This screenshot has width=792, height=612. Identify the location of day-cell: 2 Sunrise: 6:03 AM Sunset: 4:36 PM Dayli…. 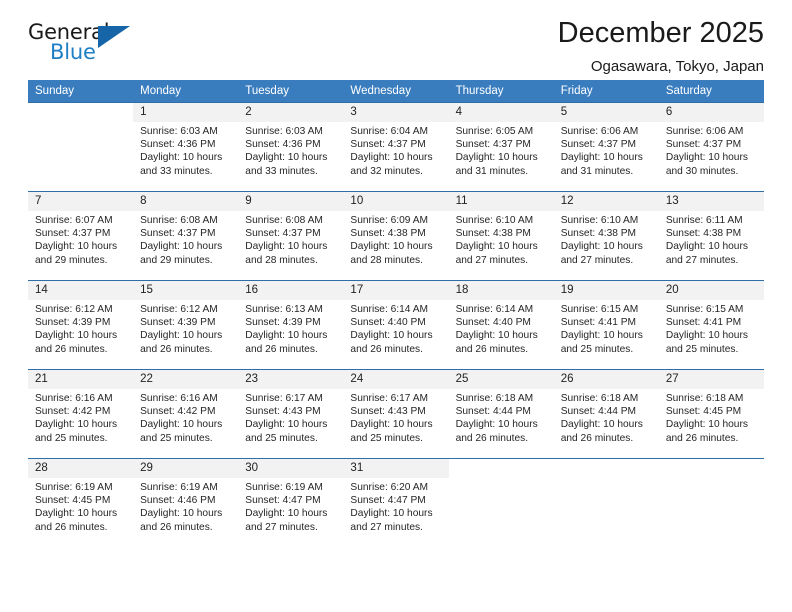
(291, 147).